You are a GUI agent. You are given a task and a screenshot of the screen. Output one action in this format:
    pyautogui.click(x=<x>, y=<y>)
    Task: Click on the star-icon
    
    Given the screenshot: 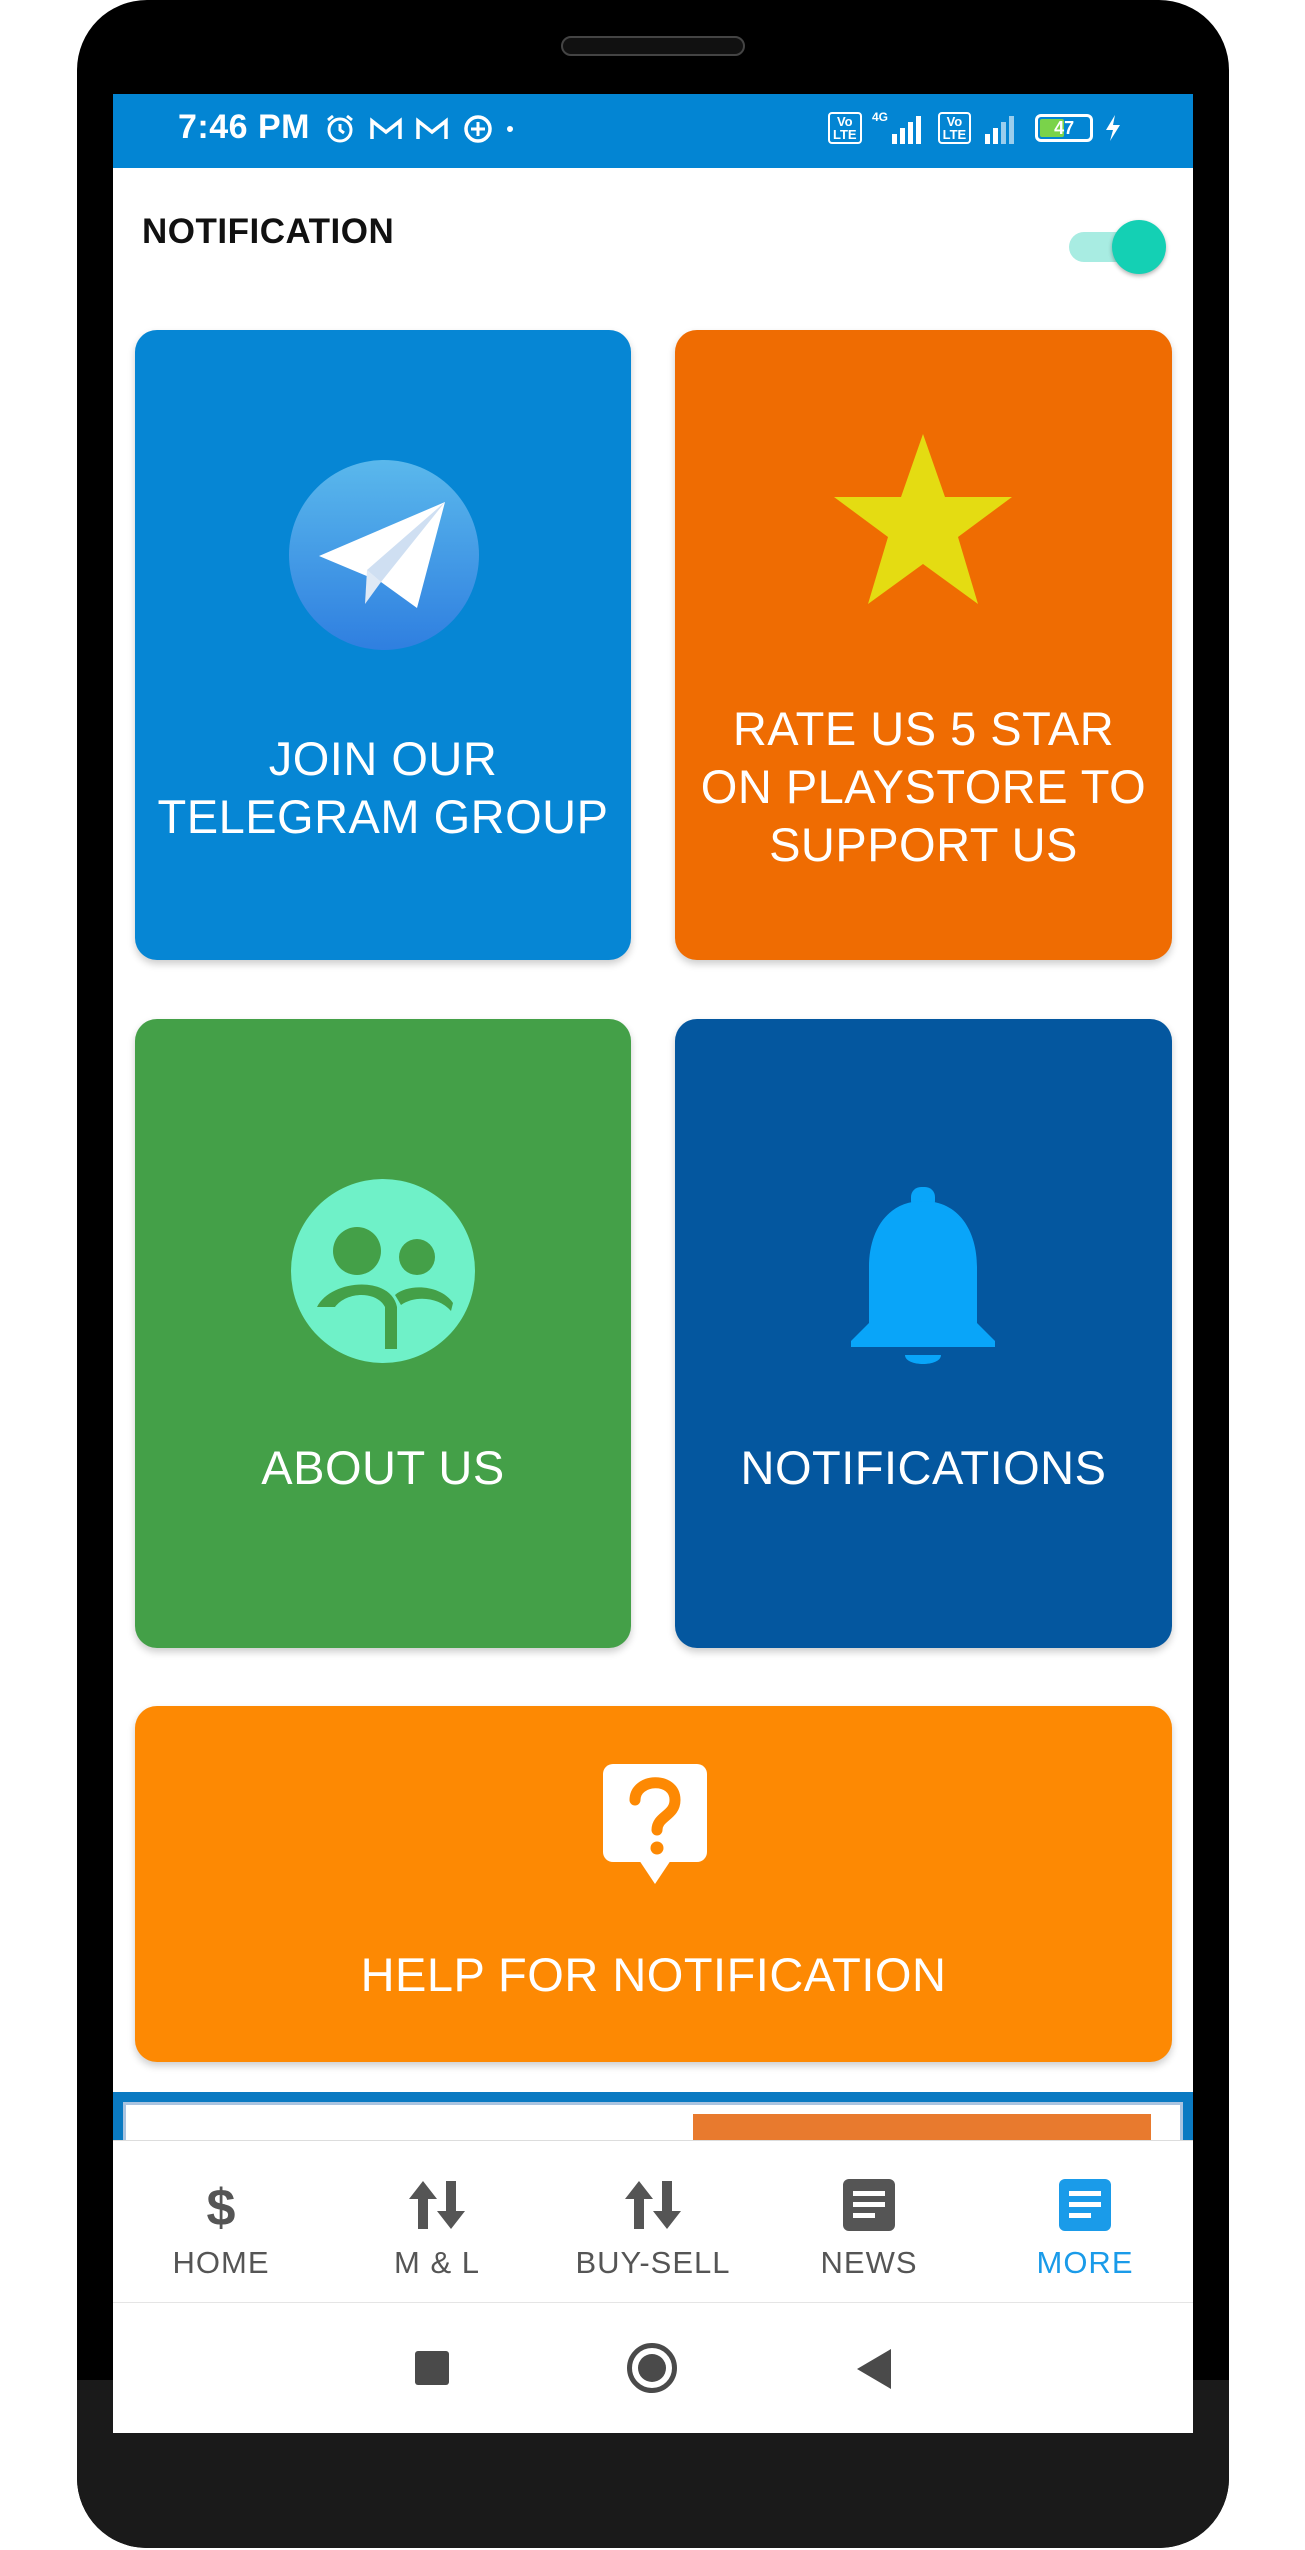 What is the action you would take?
    pyautogui.click(x=923, y=519)
    